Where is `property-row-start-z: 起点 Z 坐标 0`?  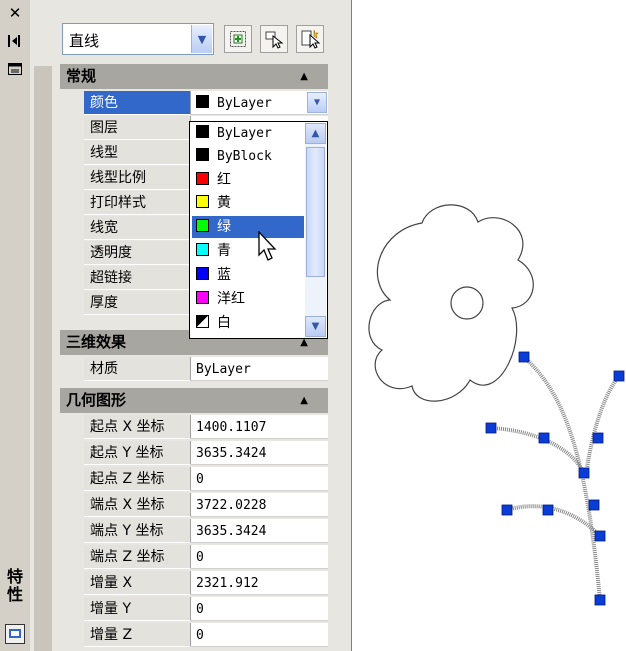
property-row-start-z: 起点 Z 坐标 0 is located at coordinates (194, 479).